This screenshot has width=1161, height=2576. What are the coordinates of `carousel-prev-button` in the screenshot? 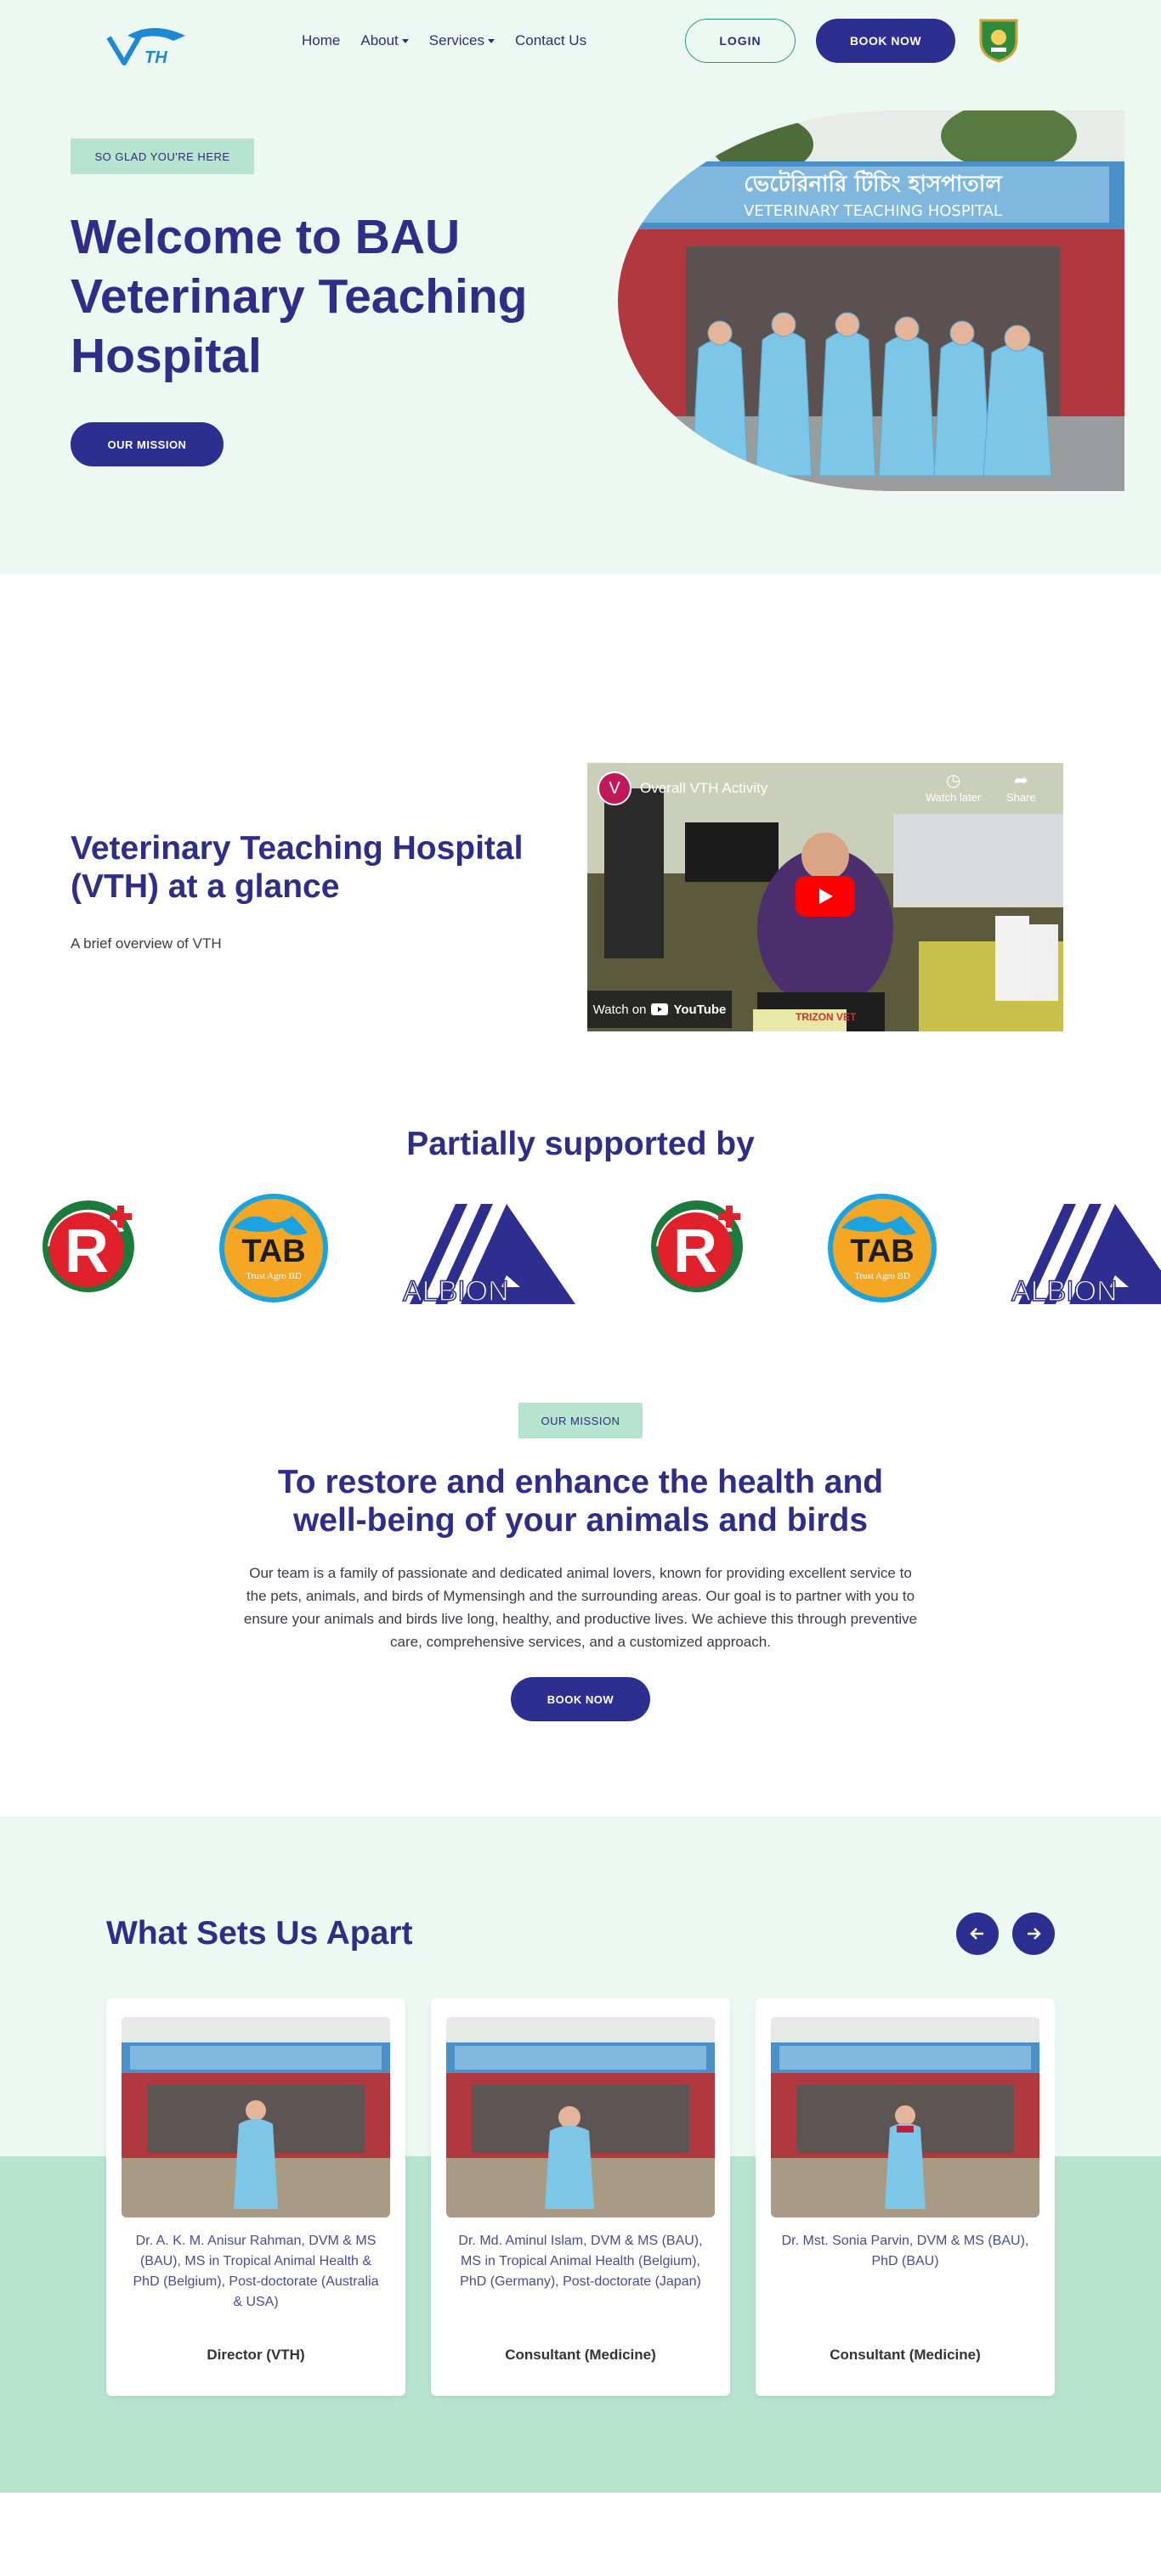 It's located at (977, 1933).